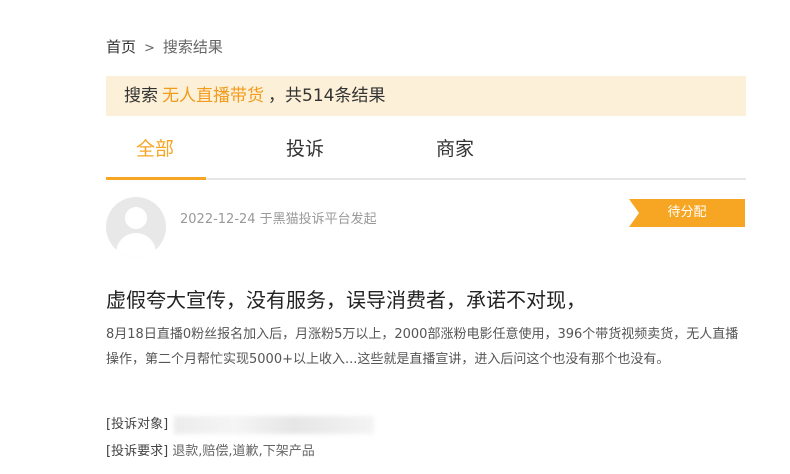 The height and width of the screenshot is (474, 790). Describe the element at coordinates (278, 219) in the screenshot. I see `post-meta: 2022-12-24 于黑猫投诉平台发起` at that location.